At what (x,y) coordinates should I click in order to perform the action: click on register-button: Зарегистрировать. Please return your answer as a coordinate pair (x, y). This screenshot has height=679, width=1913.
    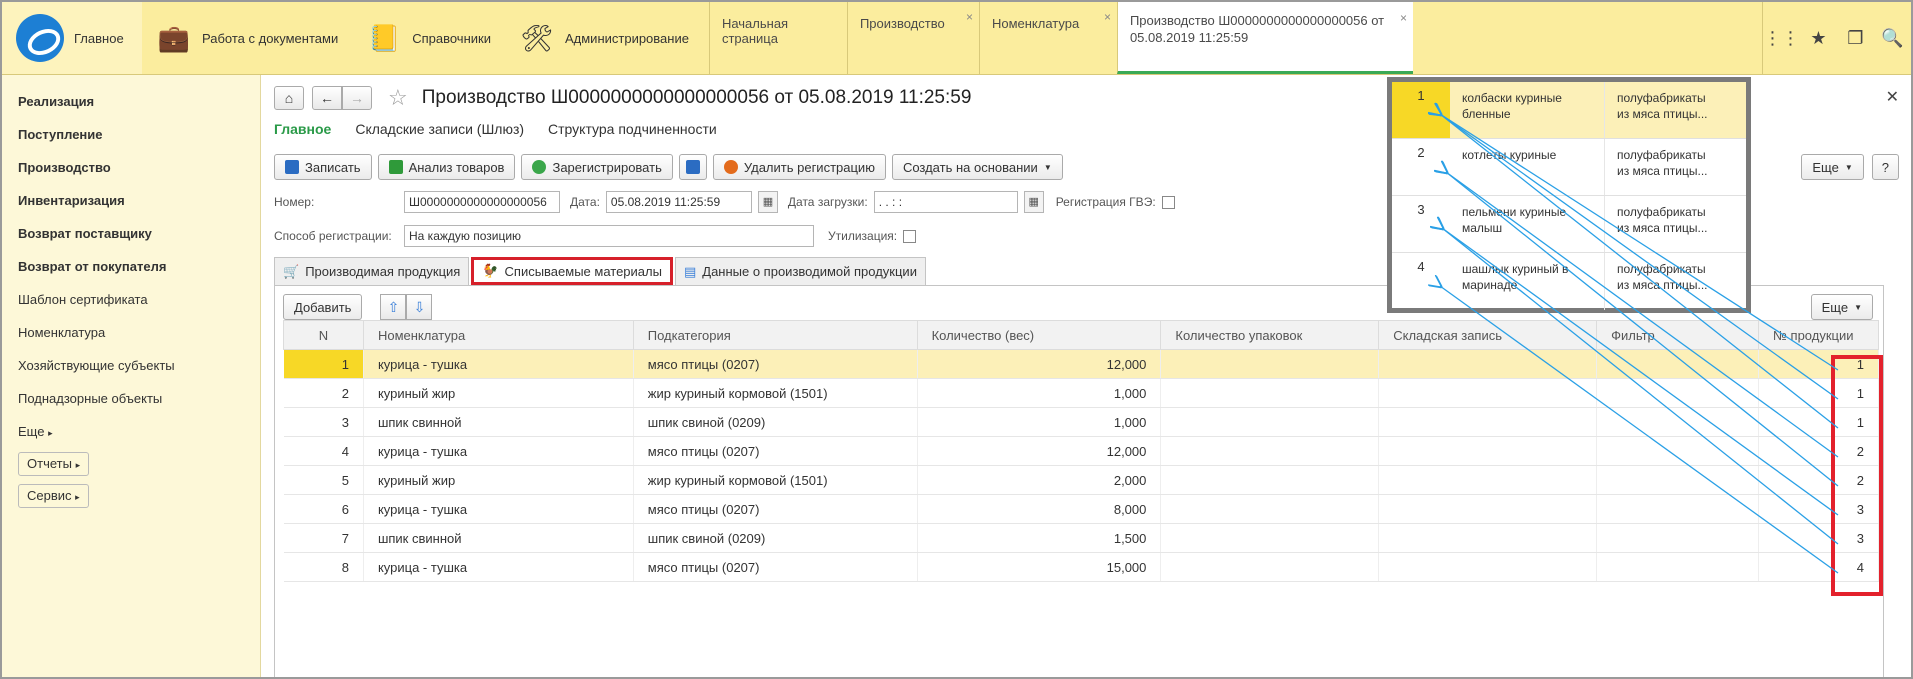
    Looking at the image, I should click on (597, 167).